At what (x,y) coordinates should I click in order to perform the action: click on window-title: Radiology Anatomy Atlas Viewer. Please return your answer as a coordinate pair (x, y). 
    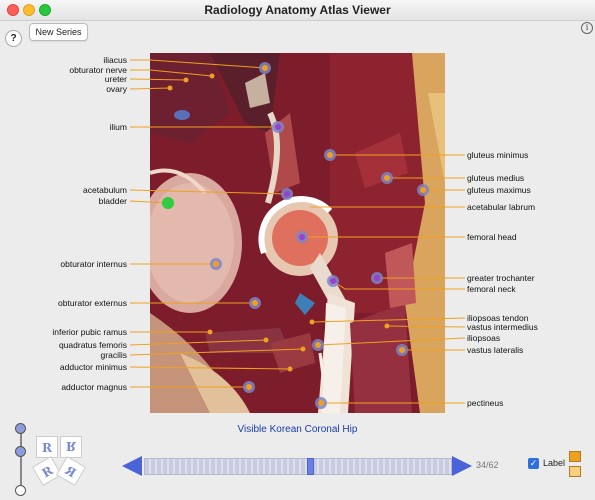
    Looking at the image, I should click on (297, 10).